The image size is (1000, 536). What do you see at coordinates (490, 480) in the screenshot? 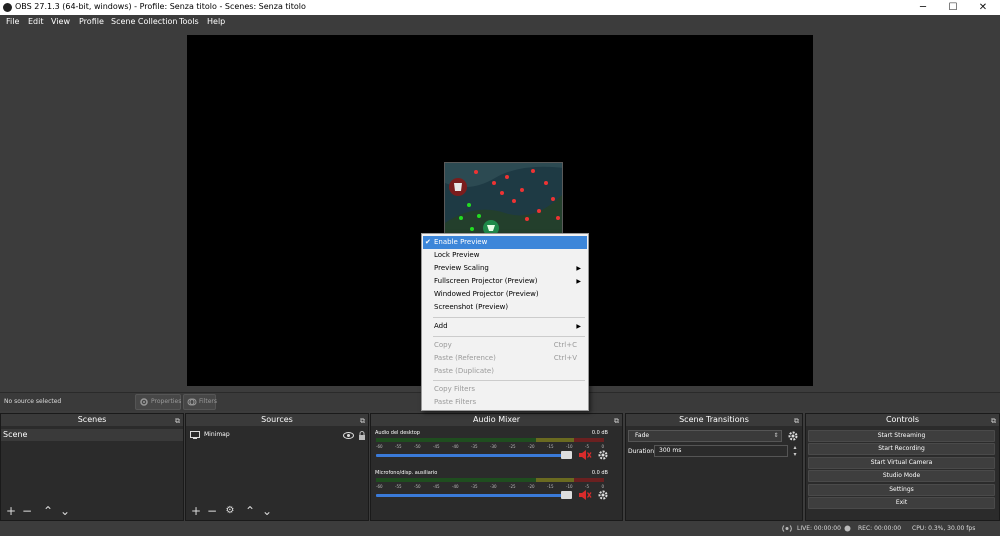
I see `volume-meter` at bounding box center [490, 480].